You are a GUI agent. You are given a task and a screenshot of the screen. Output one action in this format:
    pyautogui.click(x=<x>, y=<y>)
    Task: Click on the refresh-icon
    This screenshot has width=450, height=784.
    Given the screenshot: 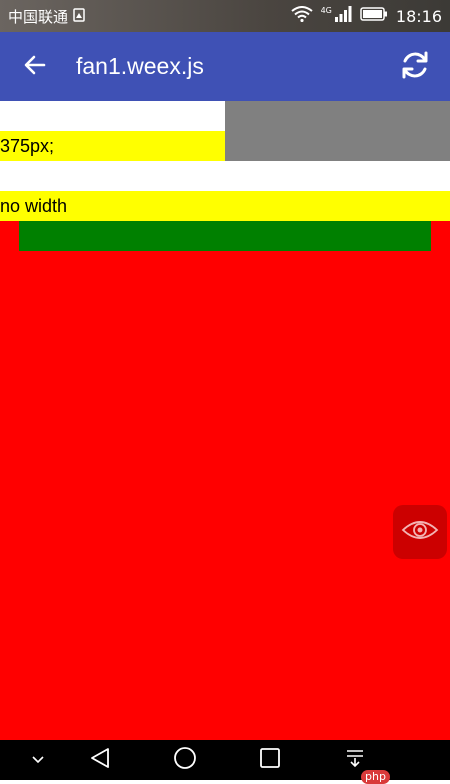 What is the action you would take?
    pyautogui.click(x=415, y=67)
    